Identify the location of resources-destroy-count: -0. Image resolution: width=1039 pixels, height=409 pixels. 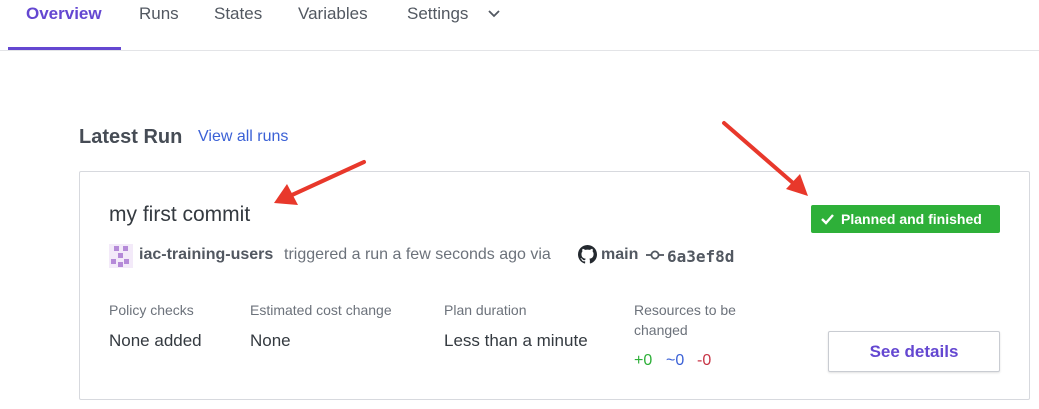
(704, 360).